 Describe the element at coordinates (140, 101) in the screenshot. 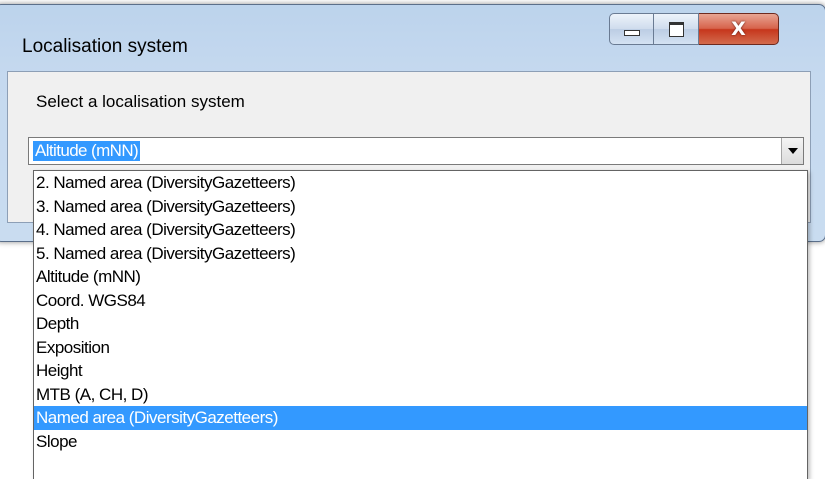

I see `prompt-label: Select a localisation system` at that location.